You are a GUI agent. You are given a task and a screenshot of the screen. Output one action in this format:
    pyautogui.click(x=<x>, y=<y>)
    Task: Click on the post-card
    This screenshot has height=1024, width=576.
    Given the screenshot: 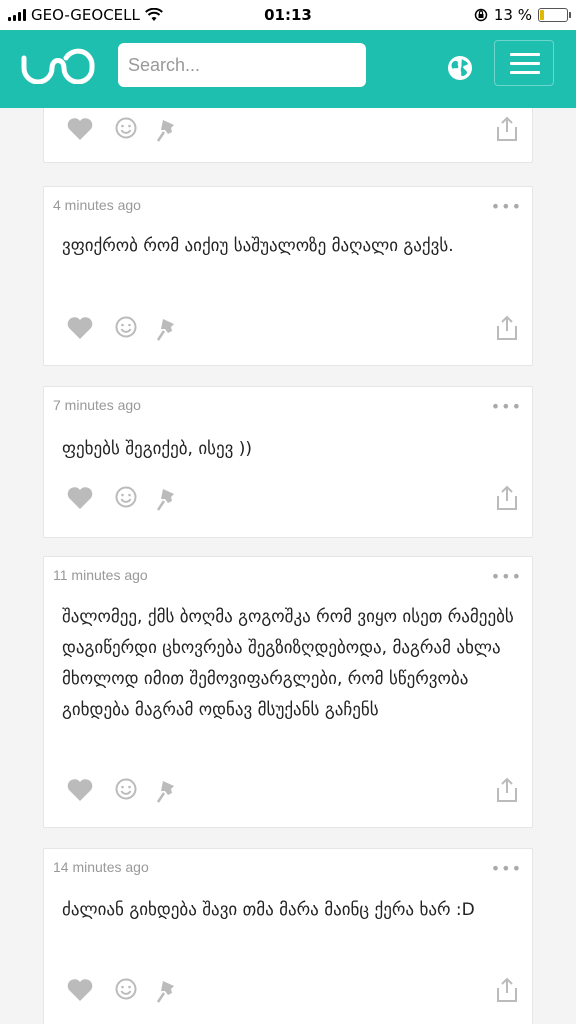 What is the action you would take?
    pyautogui.click(x=288, y=135)
    